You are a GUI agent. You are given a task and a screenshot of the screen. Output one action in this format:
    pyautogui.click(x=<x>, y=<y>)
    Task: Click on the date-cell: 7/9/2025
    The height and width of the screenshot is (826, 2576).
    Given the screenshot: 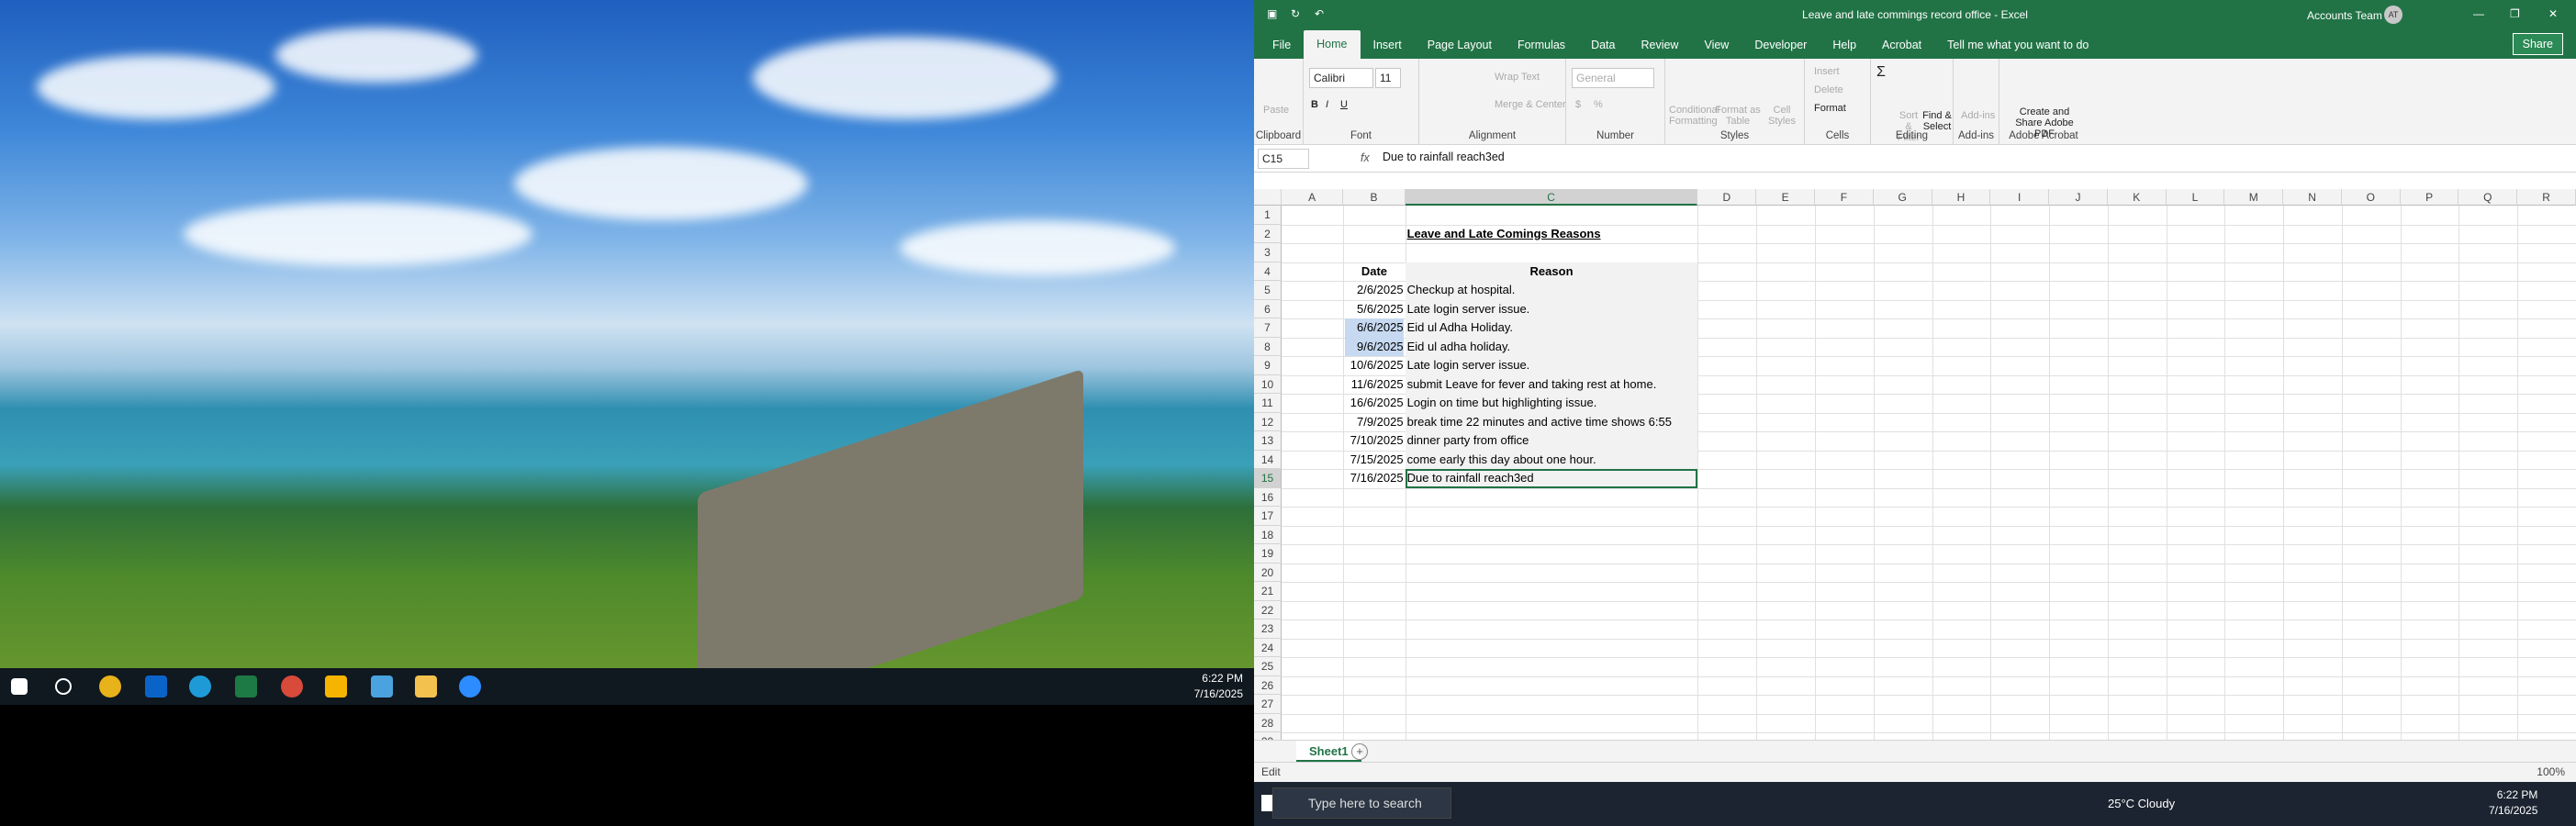 What is the action you would take?
    pyautogui.click(x=1374, y=423)
    